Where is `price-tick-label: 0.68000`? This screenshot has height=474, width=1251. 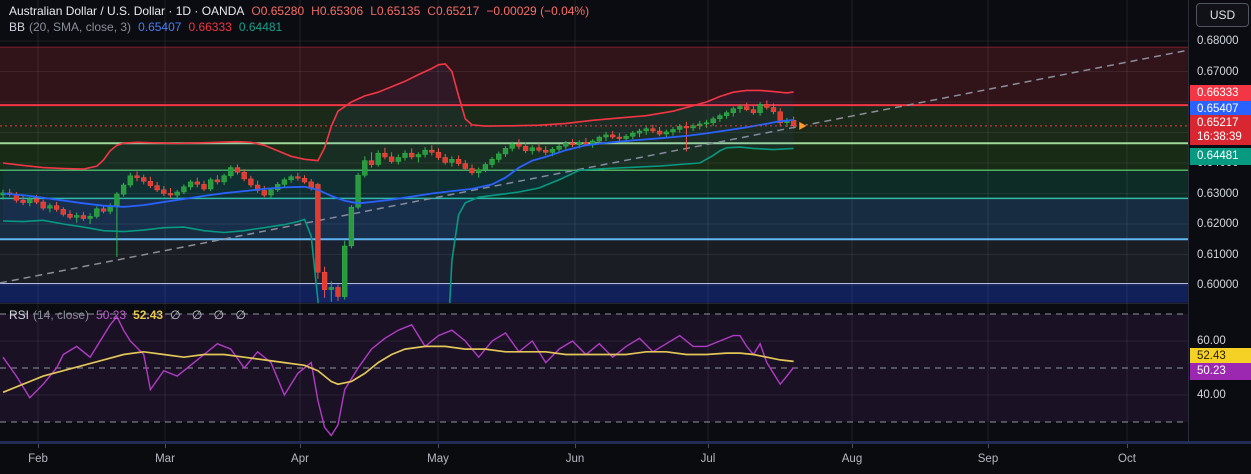
price-tick-label: 0.68000 is located at coordinates (1218, 41).